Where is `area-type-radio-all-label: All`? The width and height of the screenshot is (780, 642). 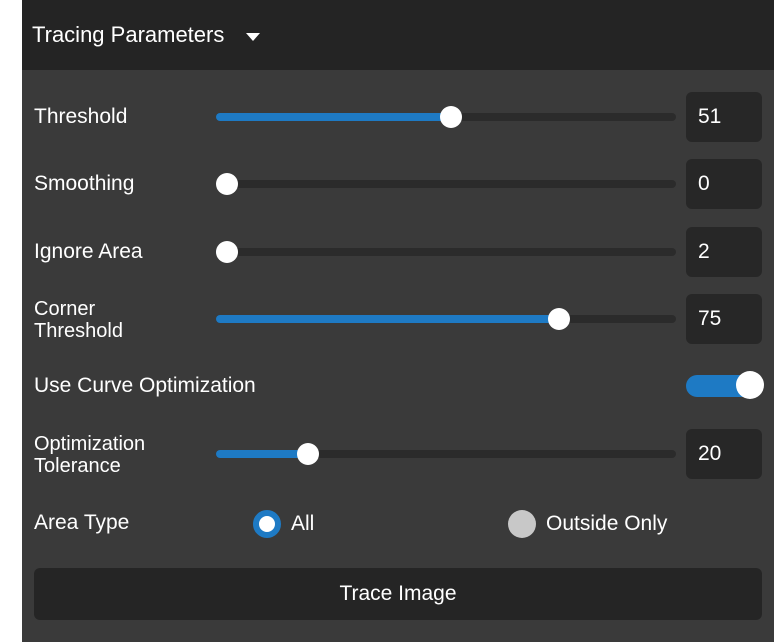 area-type-radio-all-label: All is located at coordinates (303, 523).